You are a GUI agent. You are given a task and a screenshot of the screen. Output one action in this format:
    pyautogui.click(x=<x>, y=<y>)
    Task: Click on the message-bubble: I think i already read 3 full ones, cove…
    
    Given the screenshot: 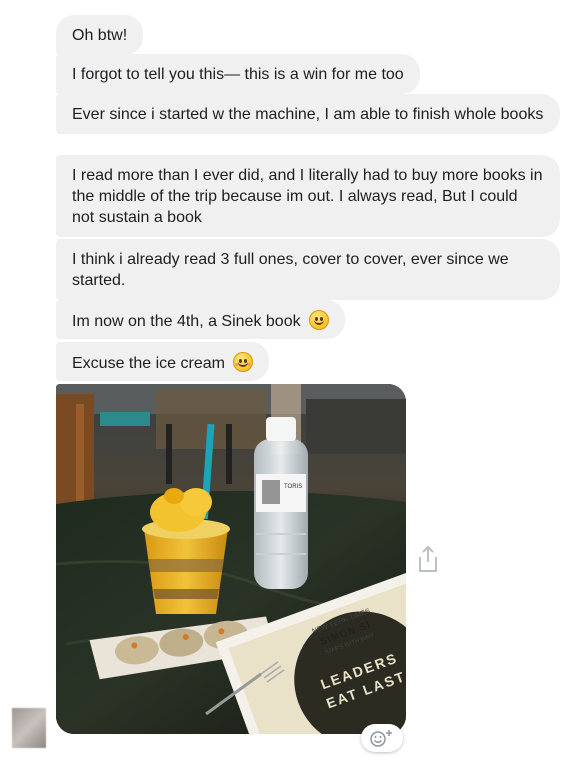 What is the action you would take?
    pyautogui.click(x=308, y=269)
    